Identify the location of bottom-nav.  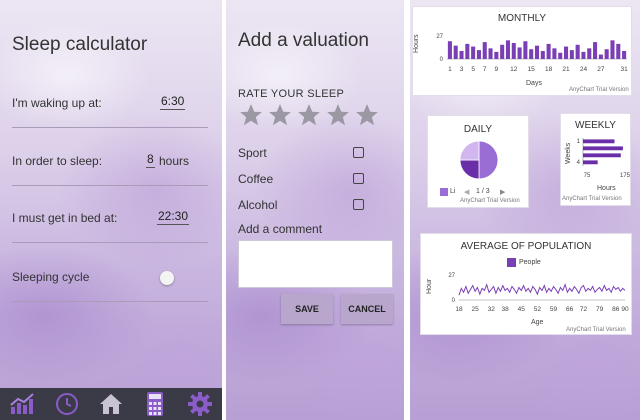
(111, 404).